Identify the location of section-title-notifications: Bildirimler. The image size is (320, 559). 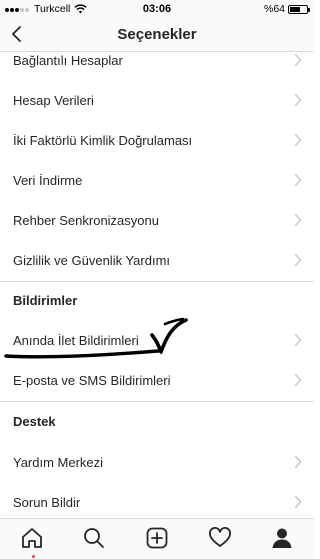
(45, 300).